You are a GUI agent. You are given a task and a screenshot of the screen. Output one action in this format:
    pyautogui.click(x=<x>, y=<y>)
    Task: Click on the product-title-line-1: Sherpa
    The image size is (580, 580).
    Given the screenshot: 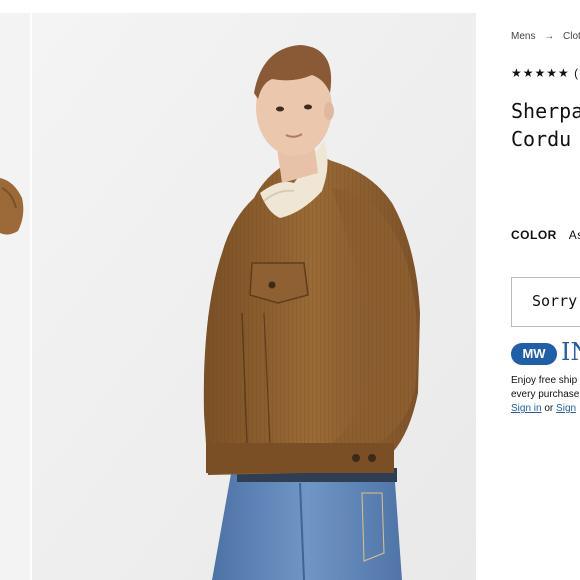 What is the action you would take?
    pyautogui.click(x=545, y=111)
    